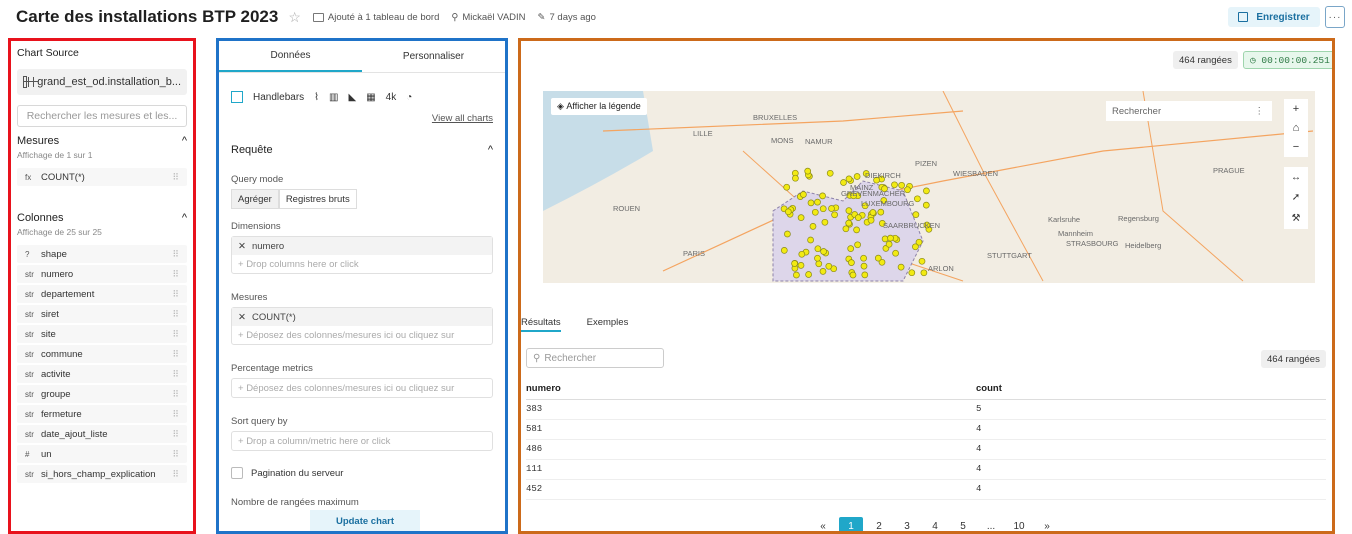  What do you see at coordinates (1189, 111) in the screenshot?
I see `map-search-input: Rechercher ⋮` at bounding box center [1189, 111].